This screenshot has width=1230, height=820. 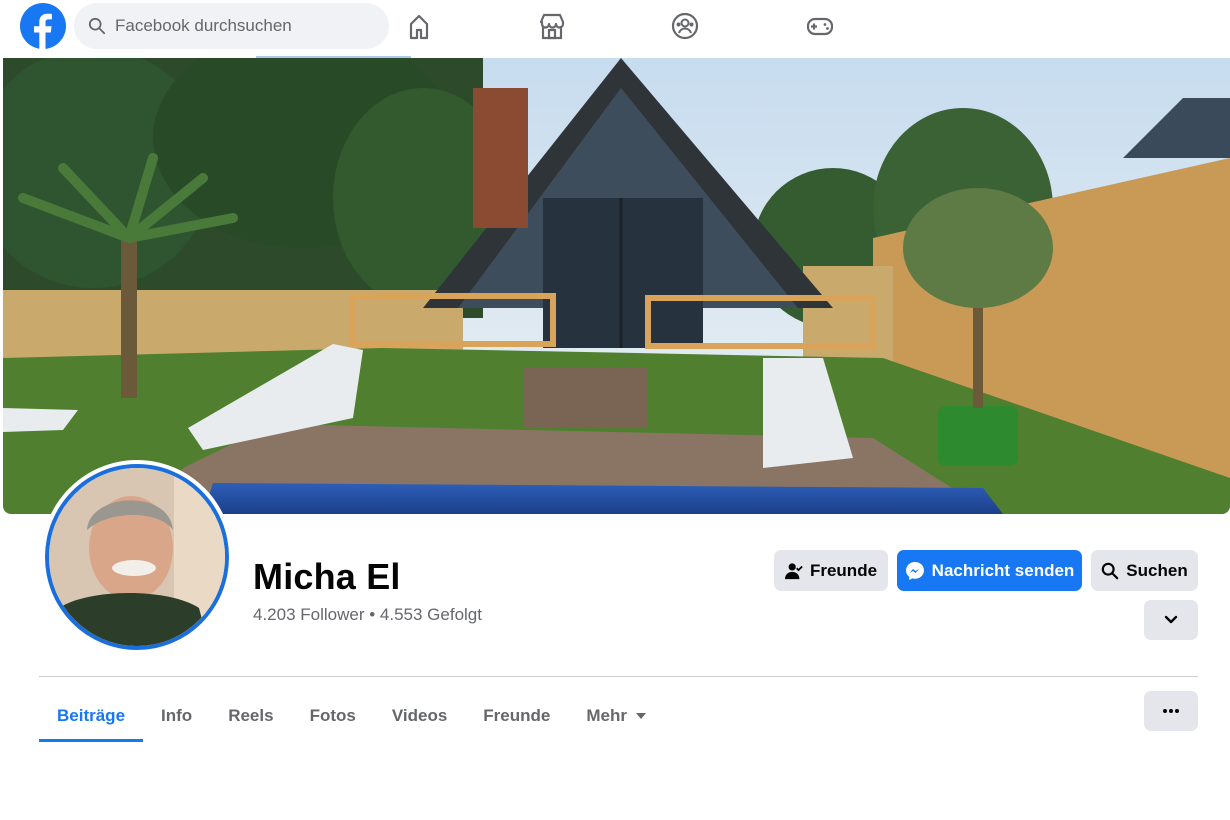 What do you see at coordinates (615, 29) in the screenshot?
I see `top-navigation-bar` at bounding box center [615, 29].